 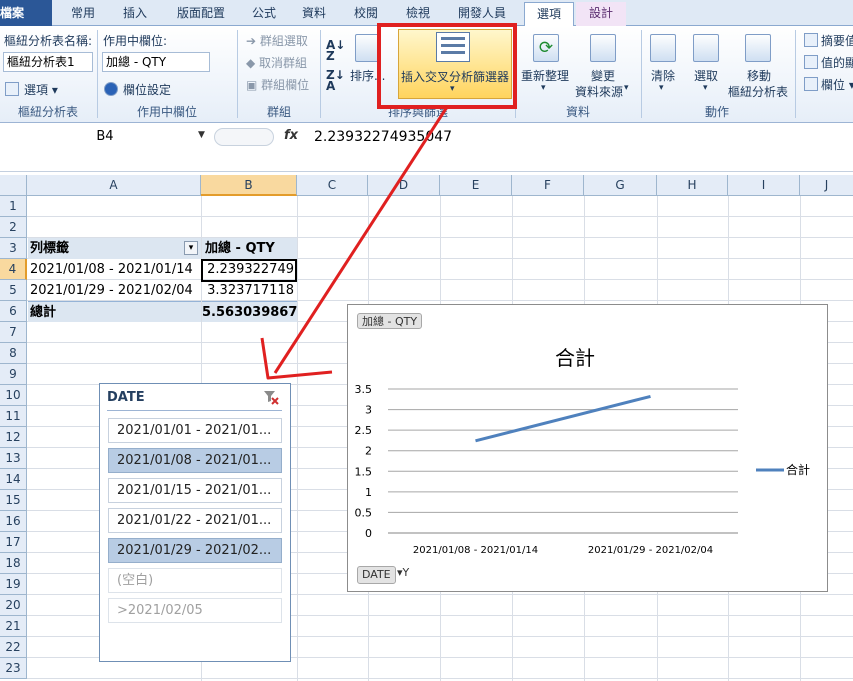 What do you see at coordinates (114, 185) in the screenshot?
I see `column-header-a: A` at bounding box center [114, 185].